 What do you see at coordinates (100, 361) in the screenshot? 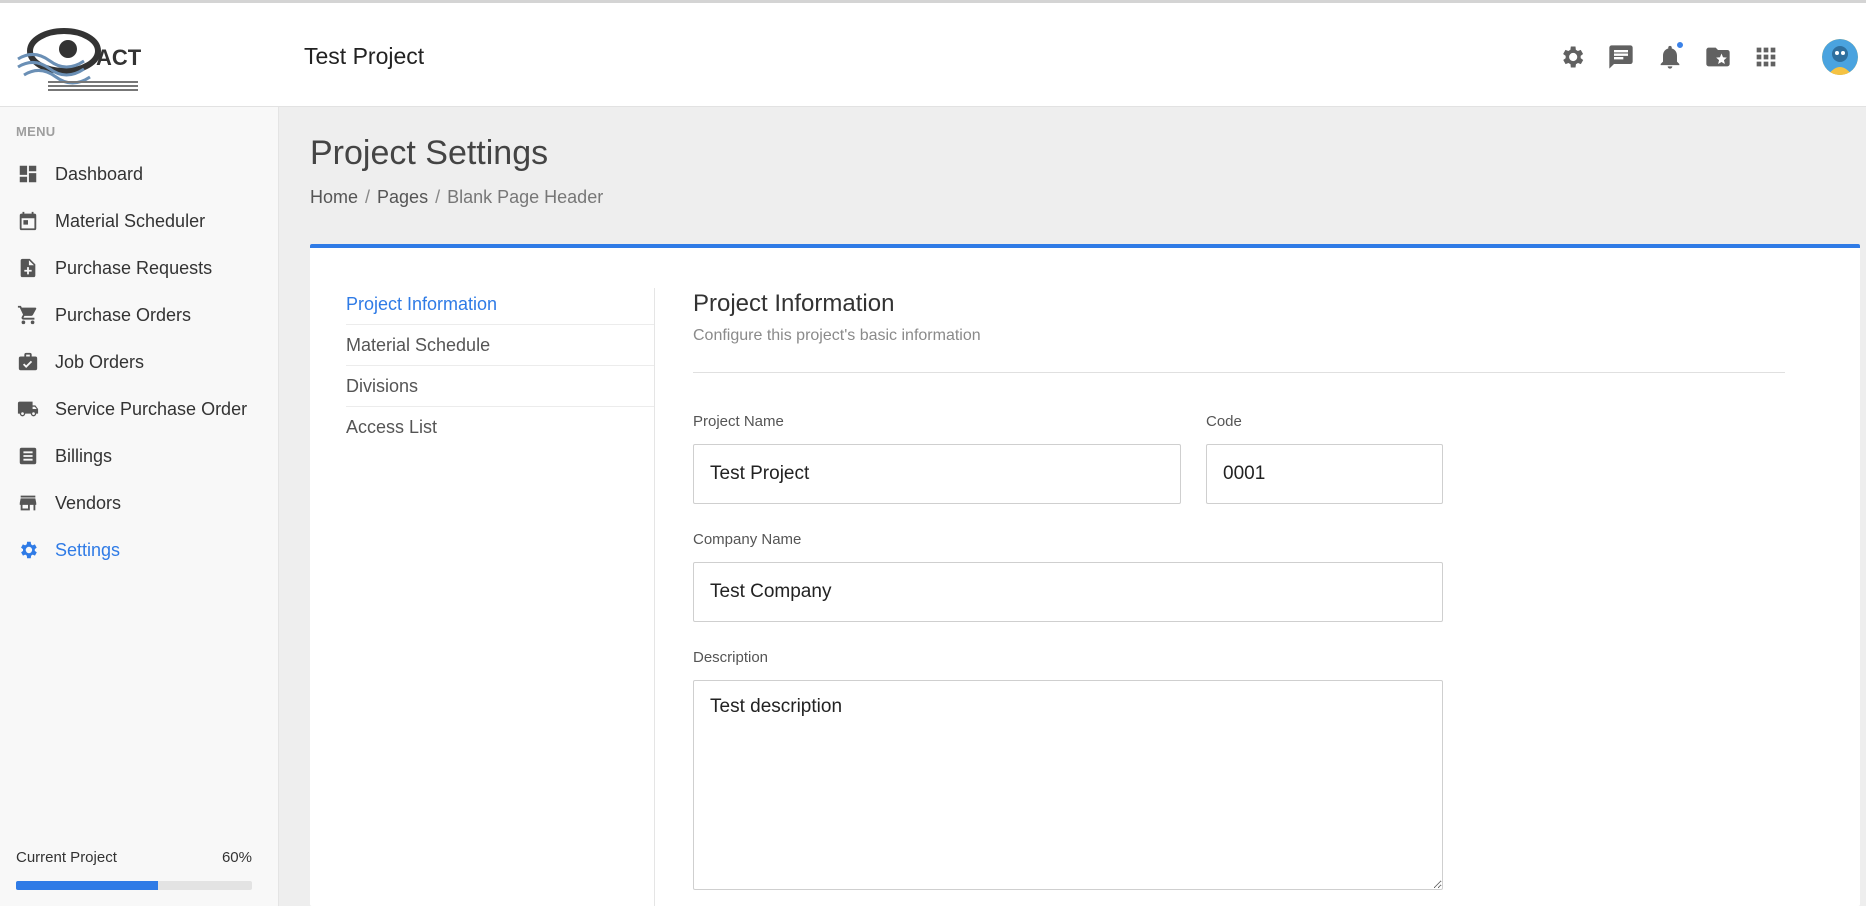
I see `sidebar-item-label: Job Orders` at bounding box center [100, 361].